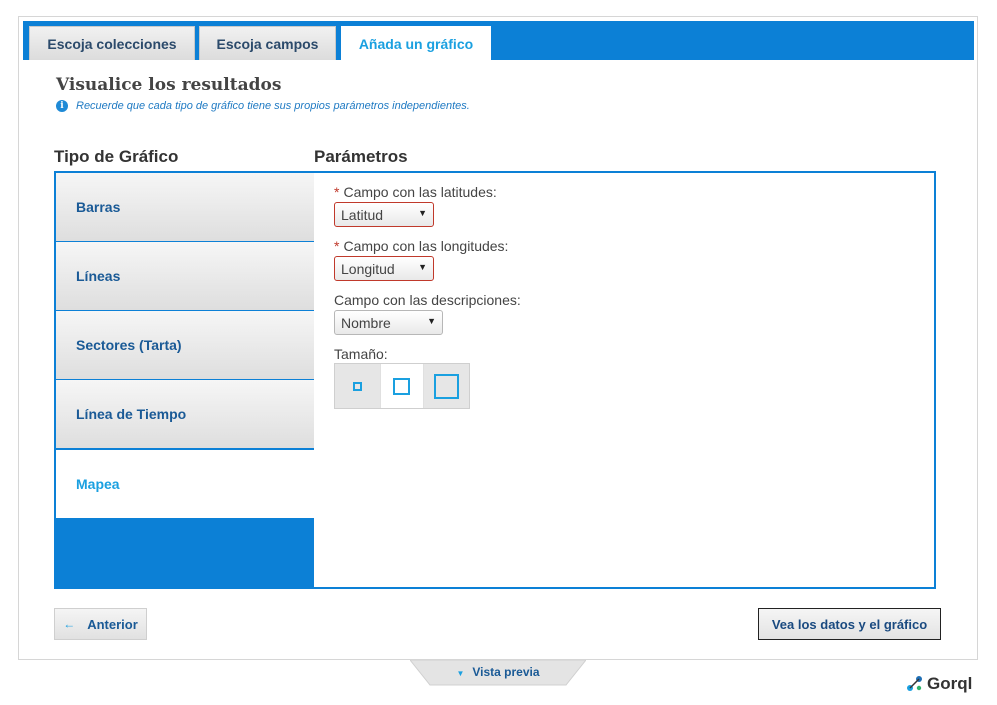 The height and width of the screenshot is (705, 997). I want to click on preview-toggle: ▼ Vista previa, so click(498, 673).